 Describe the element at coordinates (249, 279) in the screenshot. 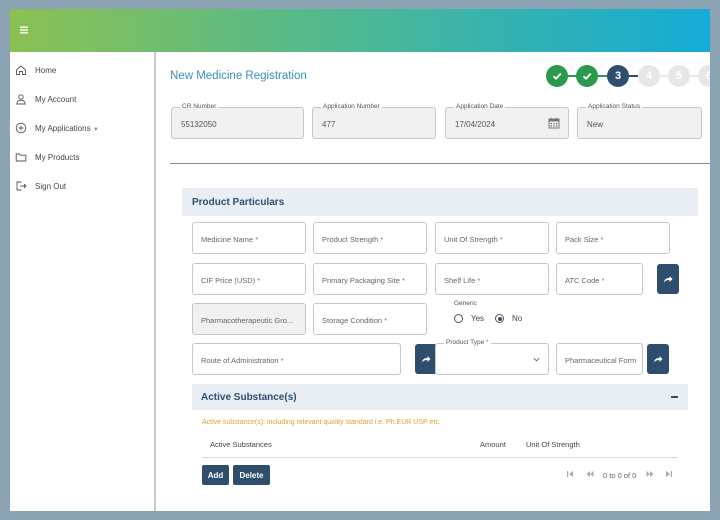

I see `cif-price-input: CIF Price (USD) *` at that location.